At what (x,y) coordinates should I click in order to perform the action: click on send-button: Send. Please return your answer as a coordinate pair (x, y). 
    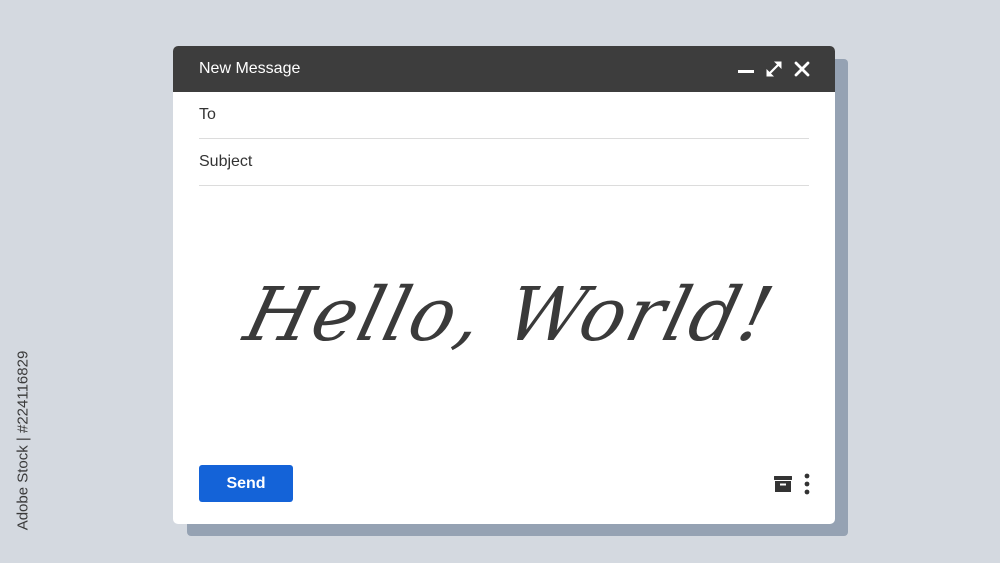
    Looking at the image, I should click on (246, 483).